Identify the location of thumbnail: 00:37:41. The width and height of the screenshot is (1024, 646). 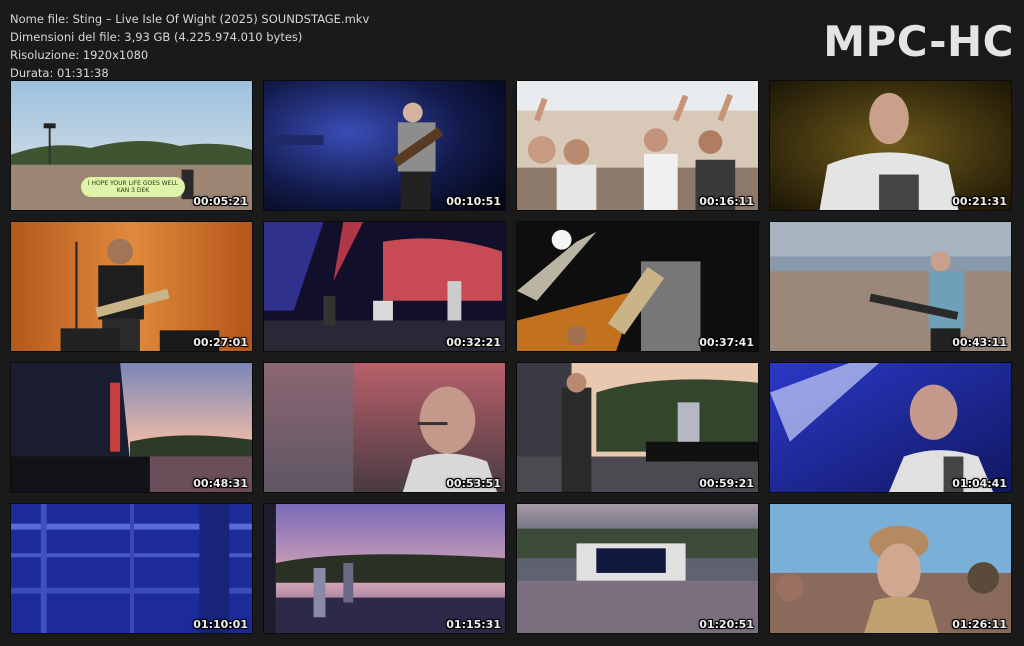
(637, 286).